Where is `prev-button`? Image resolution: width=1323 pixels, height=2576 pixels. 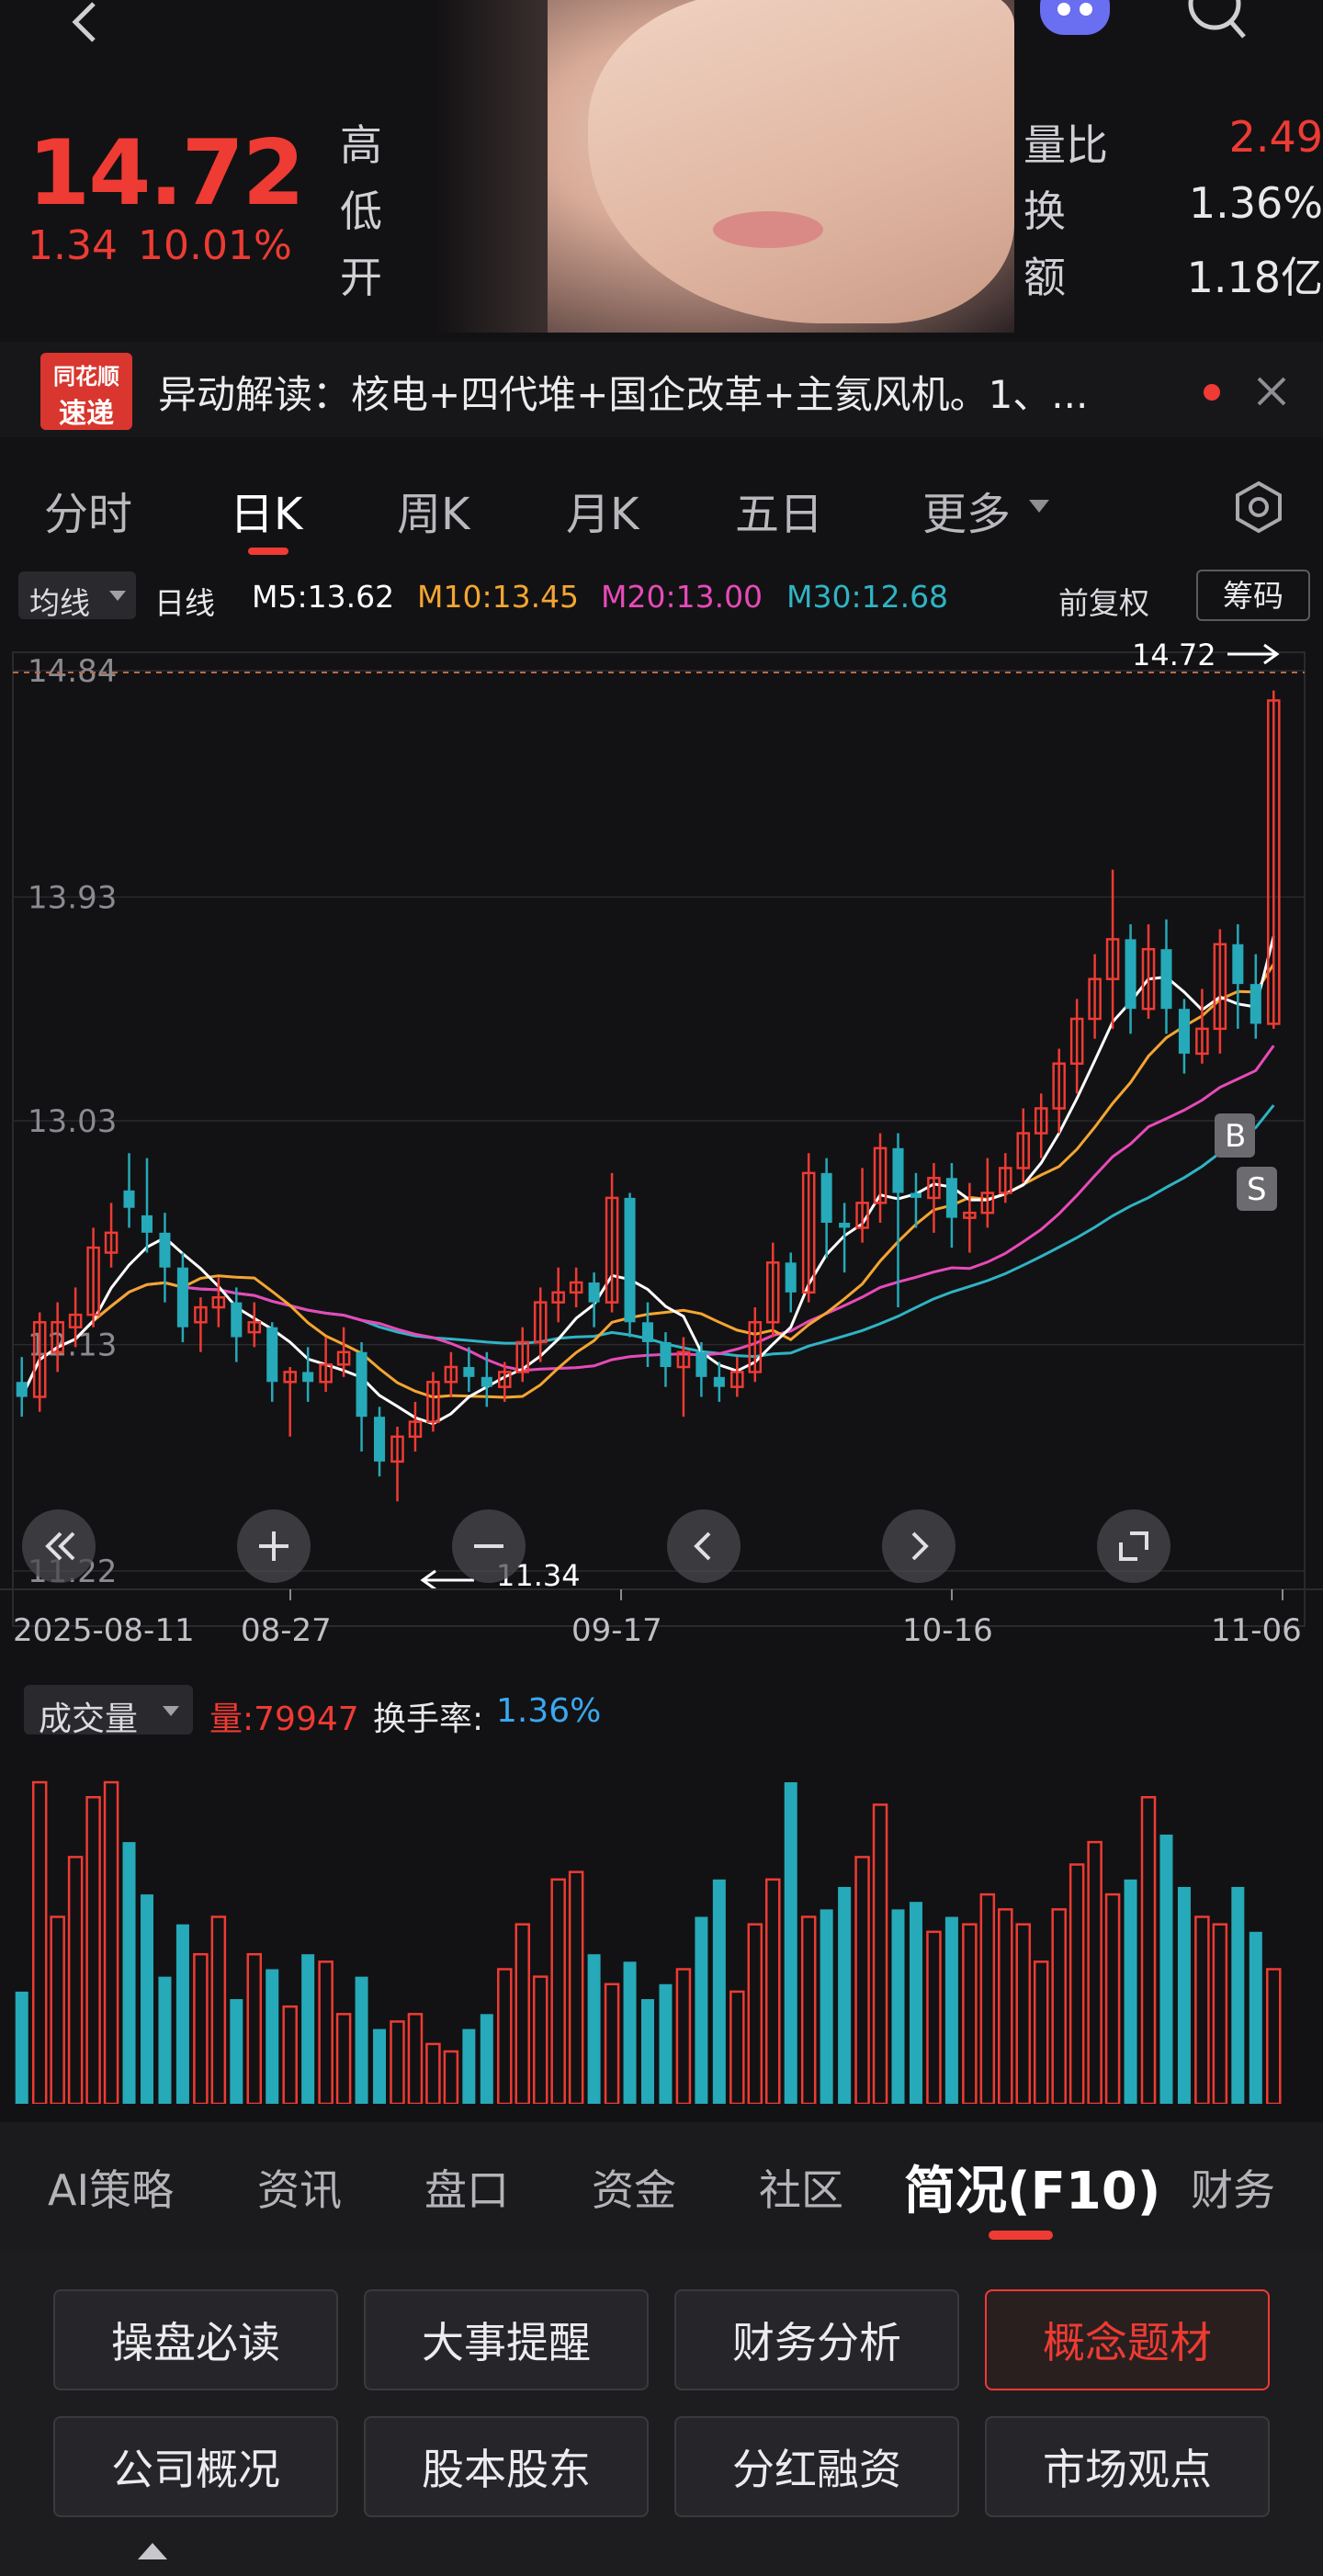
prev-button is located at coordinates (704, 1546).